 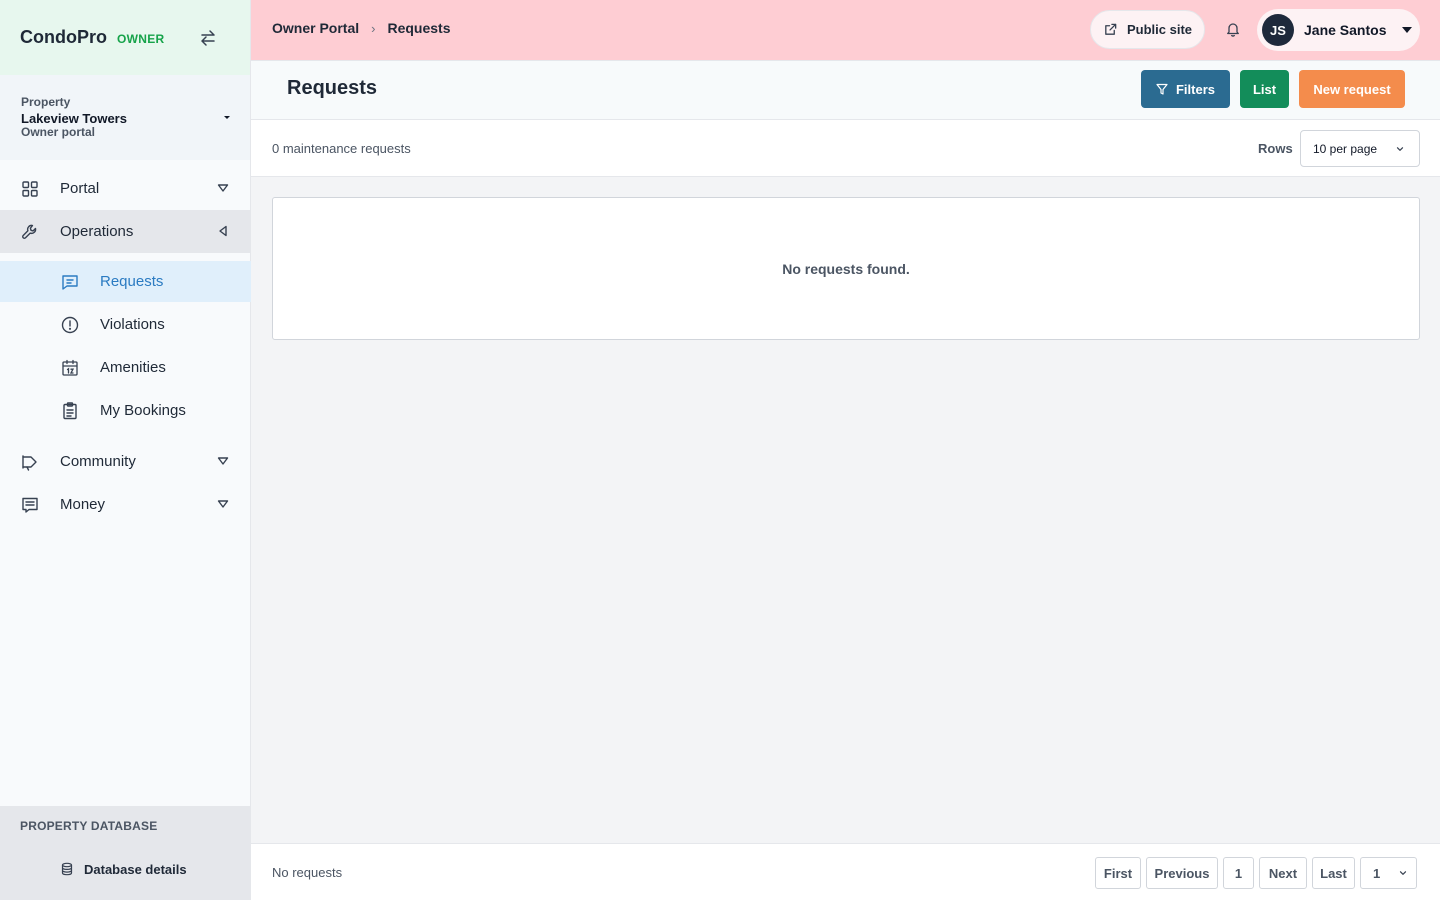 I want to click on bell-icon, so click(x=1233, y=29).